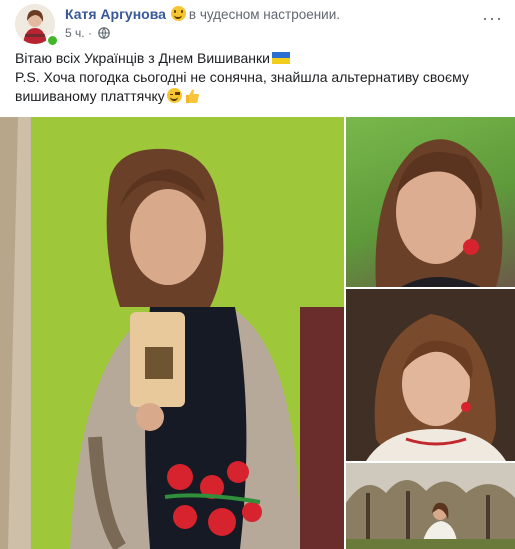  What do you see at coordinates (142, 58) in the screenshot?
I see `greeting-text: Вітаю всіх Українців з Днем Вишиванки` at bounding box center [142, 58].